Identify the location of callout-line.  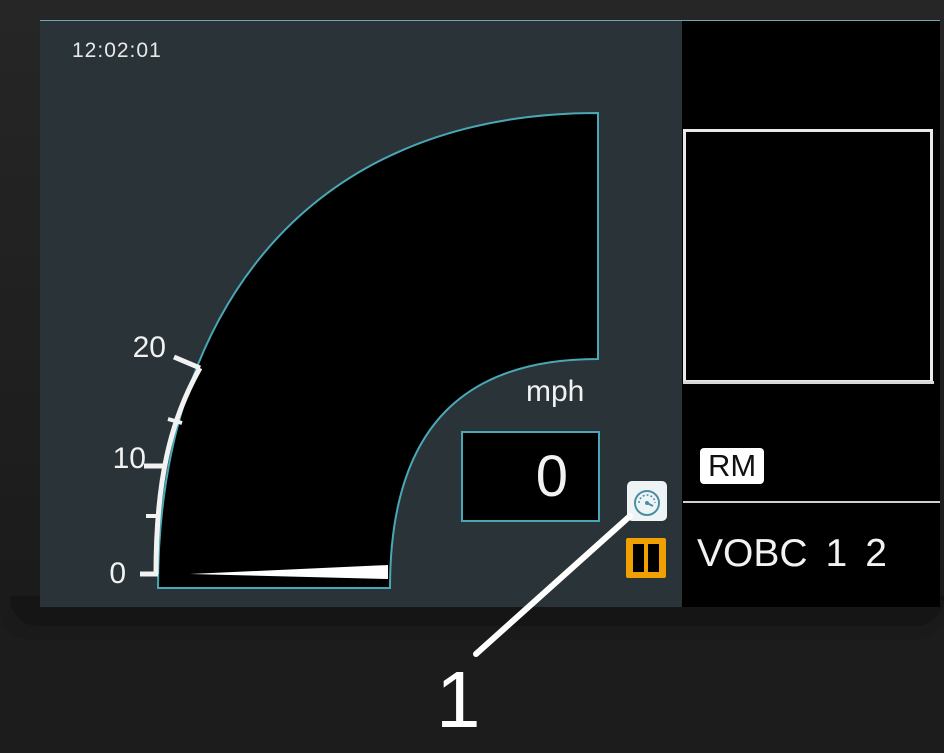
(553, 585).